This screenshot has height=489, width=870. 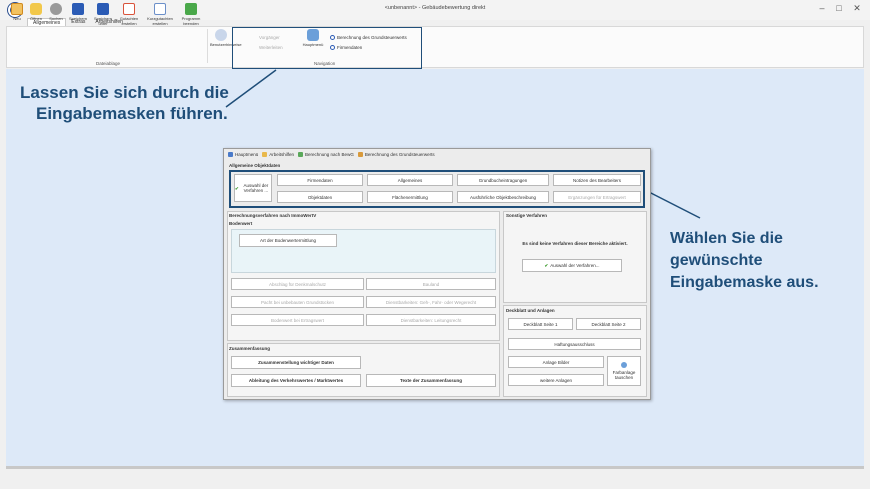 What do you see at coordinates (431, 320) in the screenshot?
I see `leitungsrecht-button: Dienstbarkeiten: Leitungsrecht` at bounding box center [431, 320].